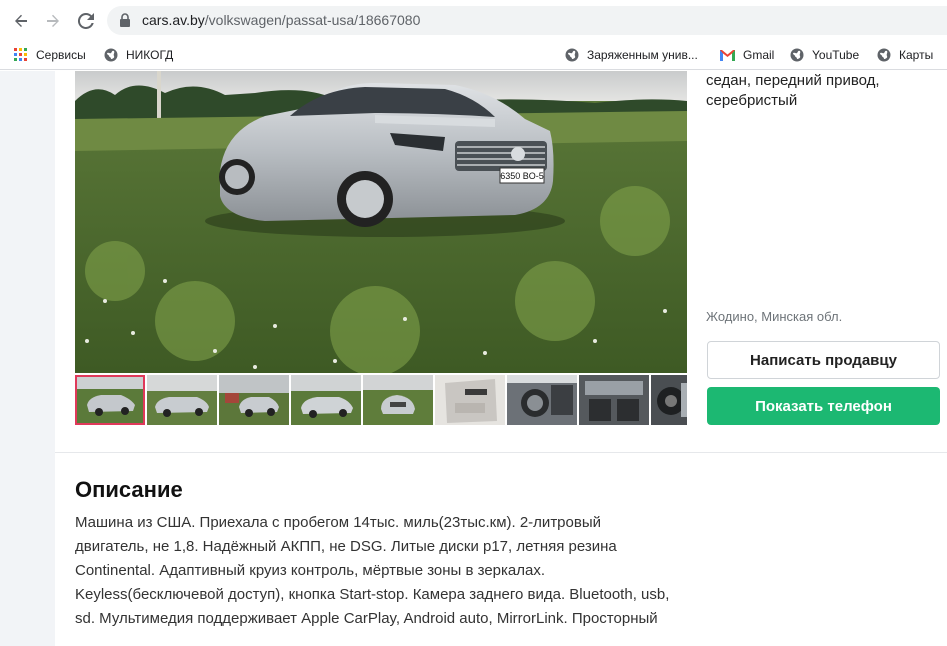 The image size is (947, 646). I want to click on section-divider, so click(501, 452).